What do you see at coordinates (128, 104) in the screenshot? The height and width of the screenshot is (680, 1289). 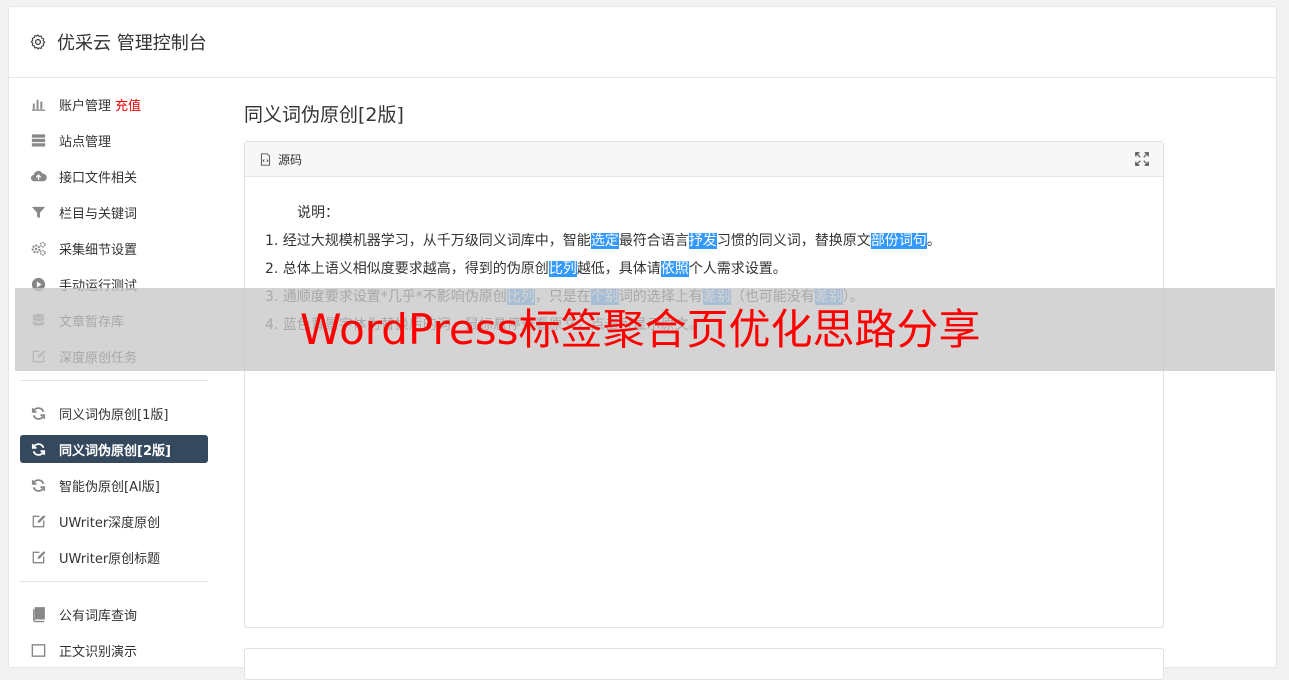 I see `recharge-link: 充值` at bounding box center [128, 104].